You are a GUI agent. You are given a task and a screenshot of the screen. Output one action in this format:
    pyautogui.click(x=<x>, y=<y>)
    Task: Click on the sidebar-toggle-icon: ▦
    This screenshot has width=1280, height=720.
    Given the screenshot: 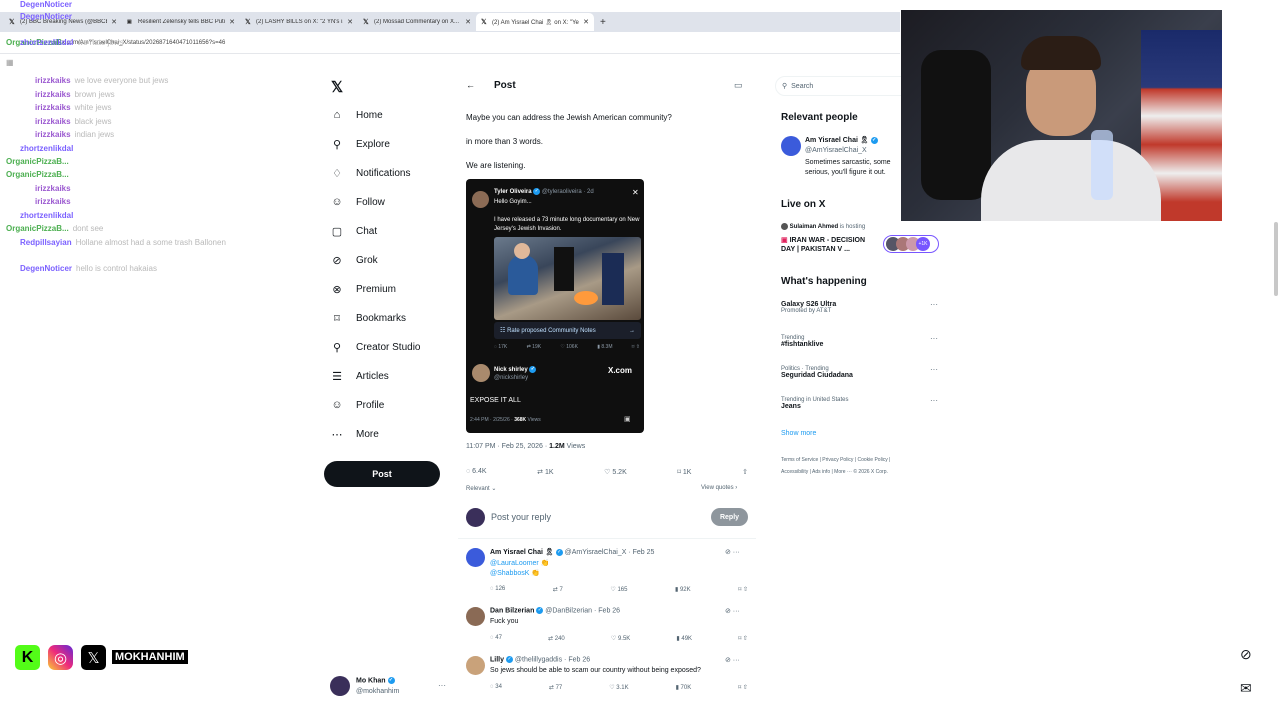 What is the action you would take?
    pyautogui.click(x=10, y=62)
    